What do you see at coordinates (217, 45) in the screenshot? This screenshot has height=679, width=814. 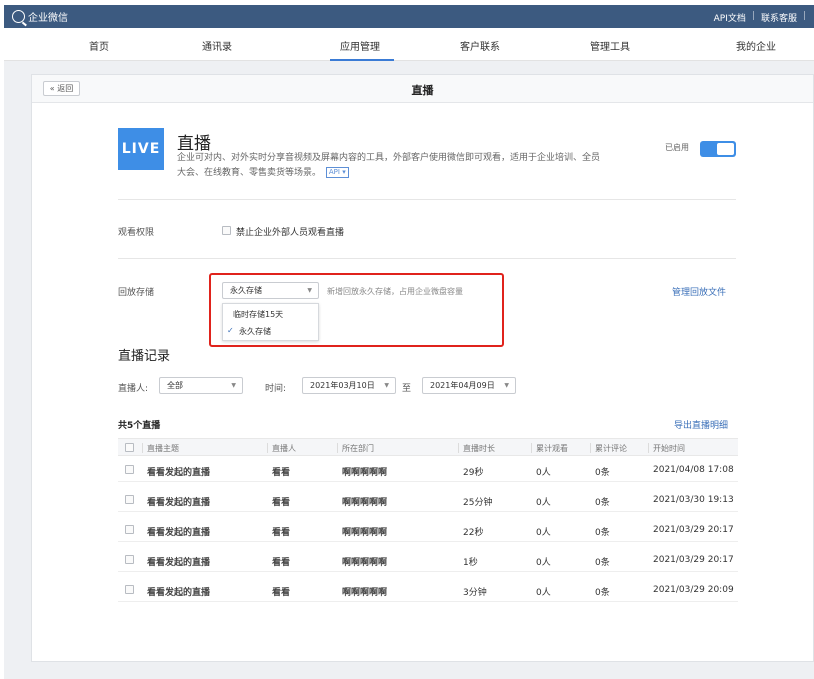 I see `nav-contacts: 通讯录` at bounding box center [217, 45].